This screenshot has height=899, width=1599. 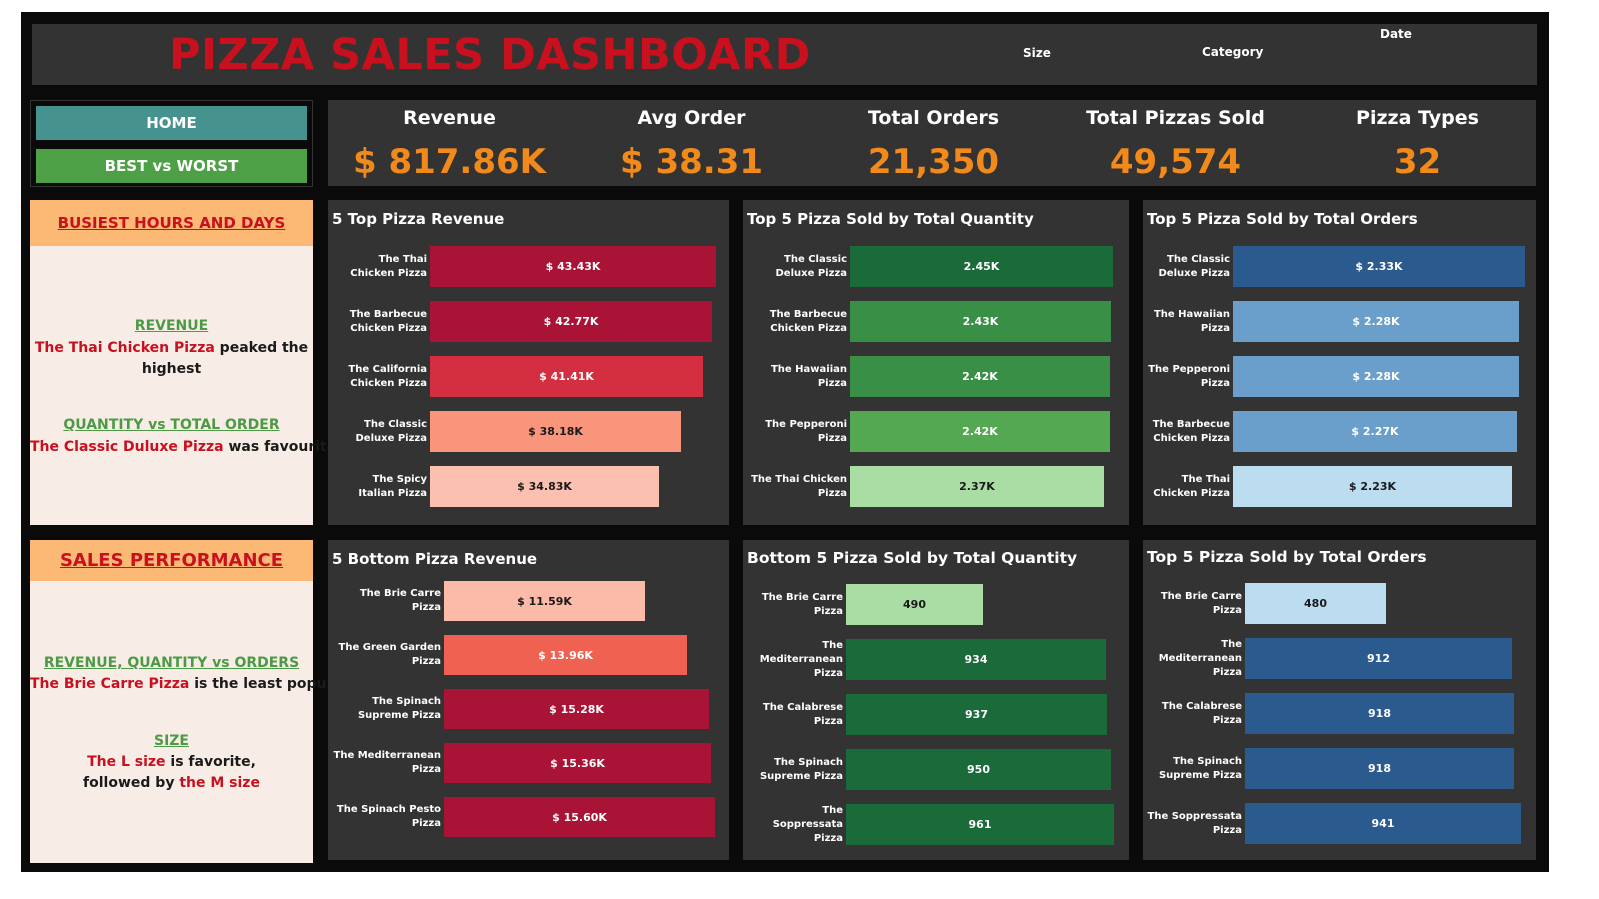 What do you see at coordinates (890, 219) in the screenshot?
I see `chart-title: Top 5 Pizza Sold by Total Quantity` at bounding box center [890, 219].